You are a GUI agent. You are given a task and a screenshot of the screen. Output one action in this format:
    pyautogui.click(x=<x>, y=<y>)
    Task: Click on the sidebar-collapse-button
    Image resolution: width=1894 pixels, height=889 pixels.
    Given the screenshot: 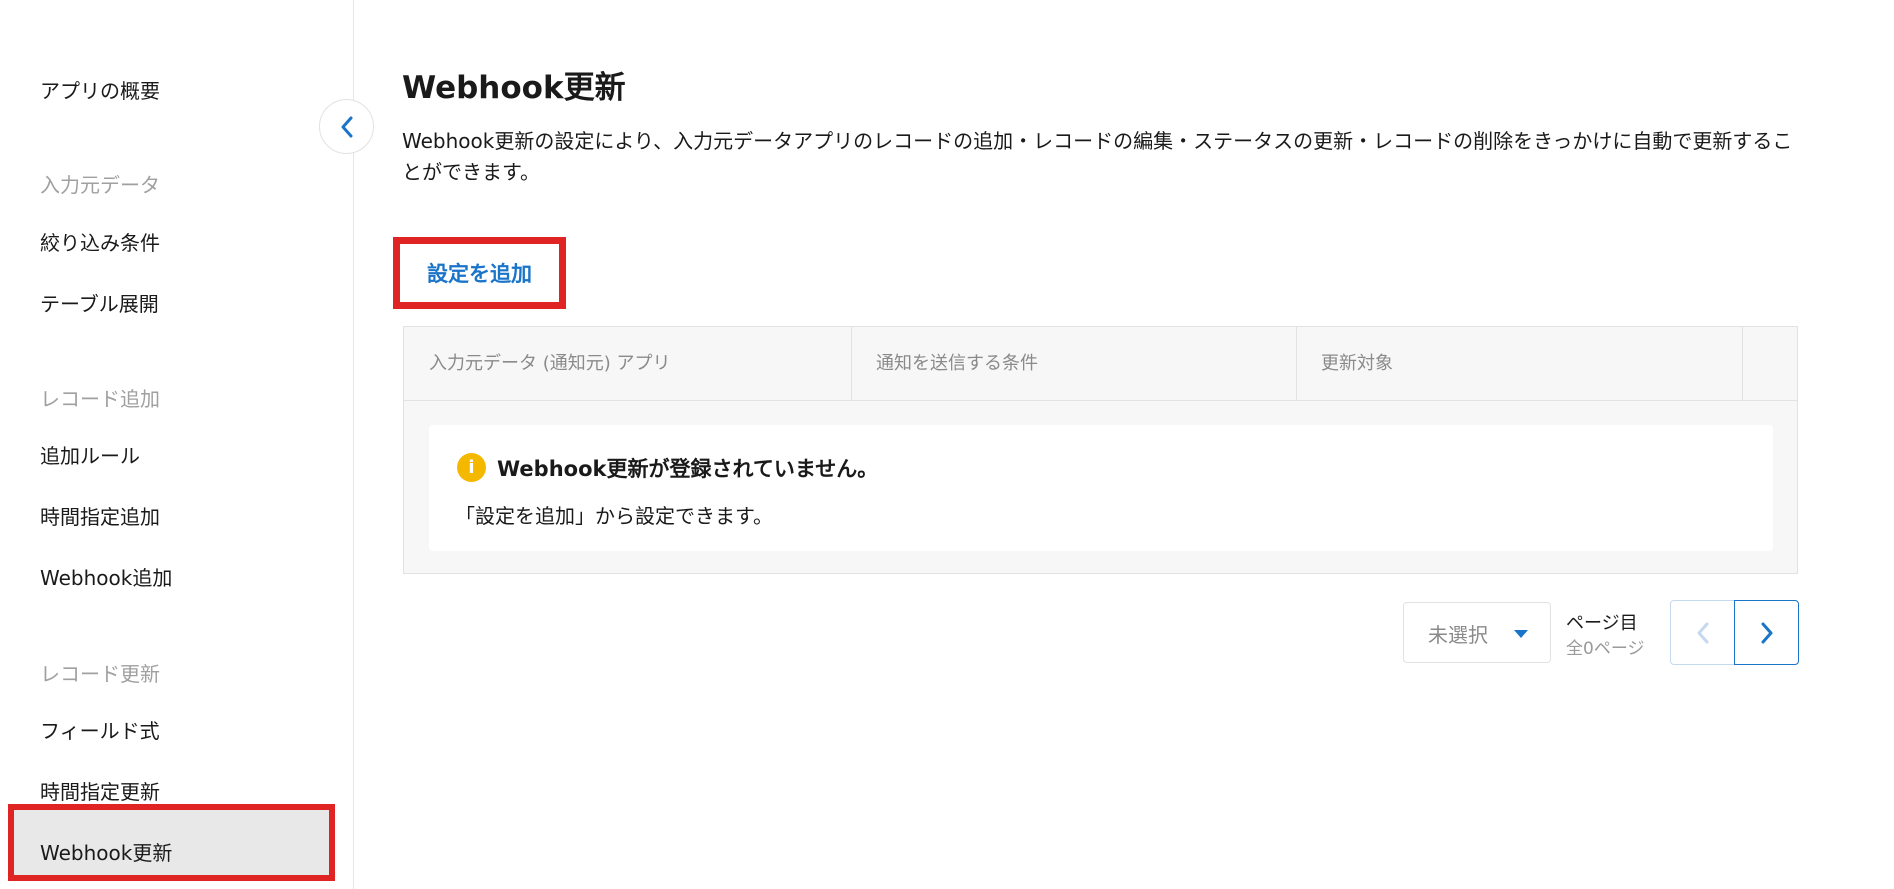 What is the action you would take?
    pyautogui.click(x=346, y=126)
    